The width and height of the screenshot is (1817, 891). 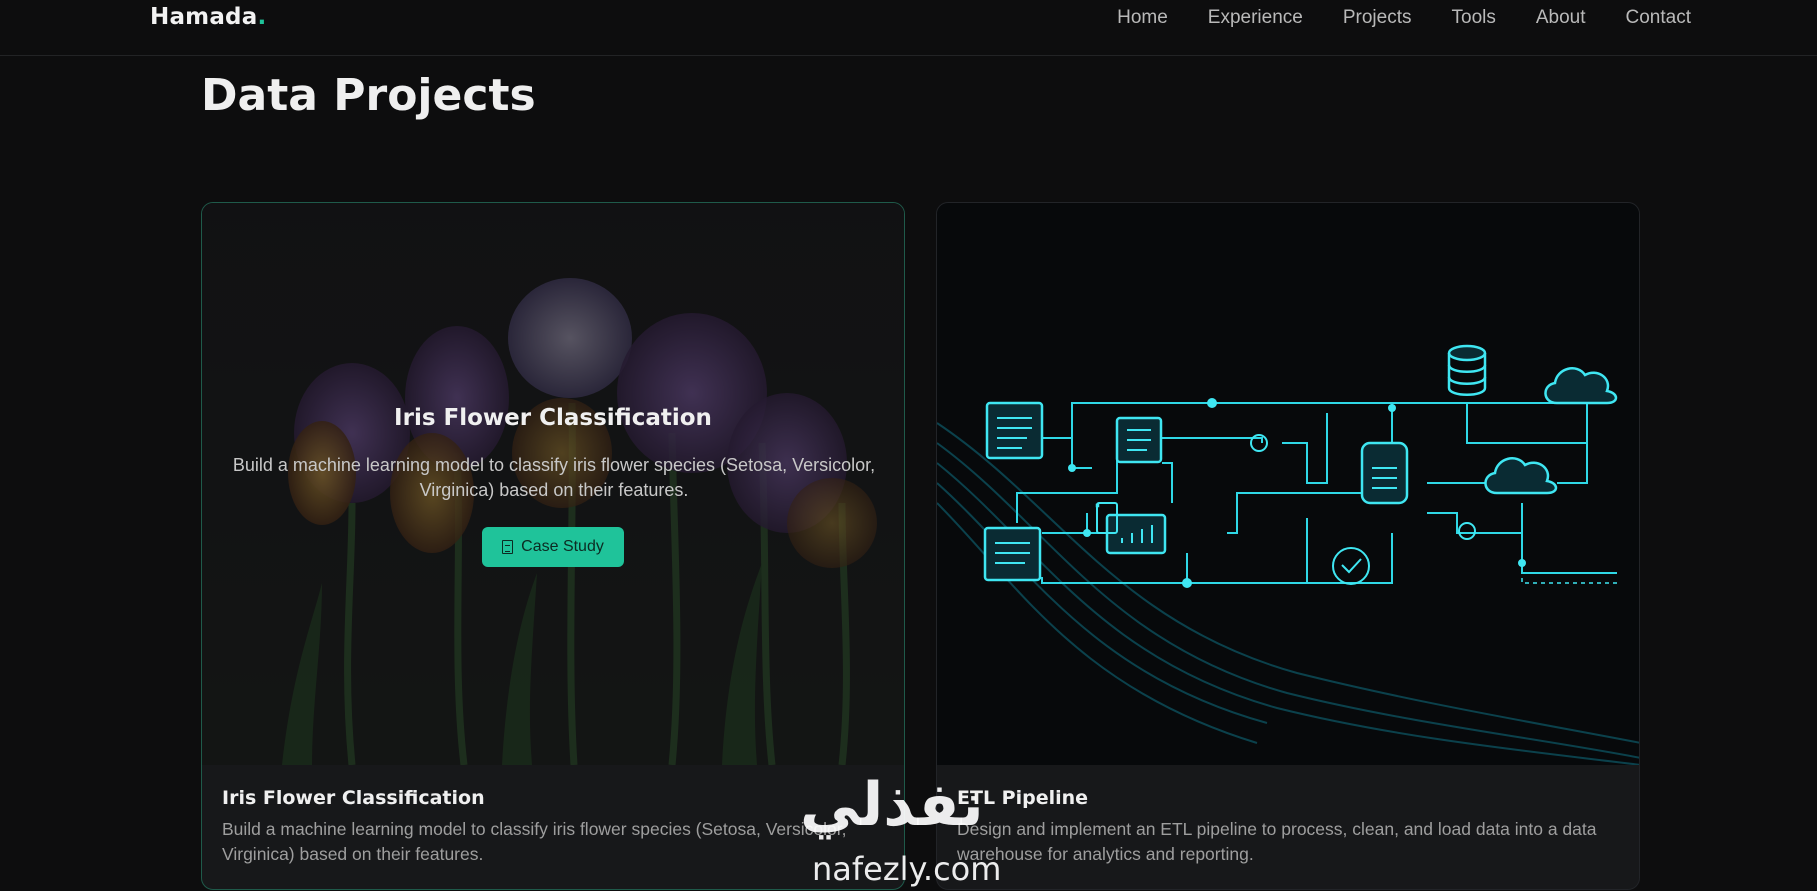 What do you see at coordinates (1255, 18) in the screenshot?
I see `nav-link-experience: Experience` at bounding box center [1255, 18].